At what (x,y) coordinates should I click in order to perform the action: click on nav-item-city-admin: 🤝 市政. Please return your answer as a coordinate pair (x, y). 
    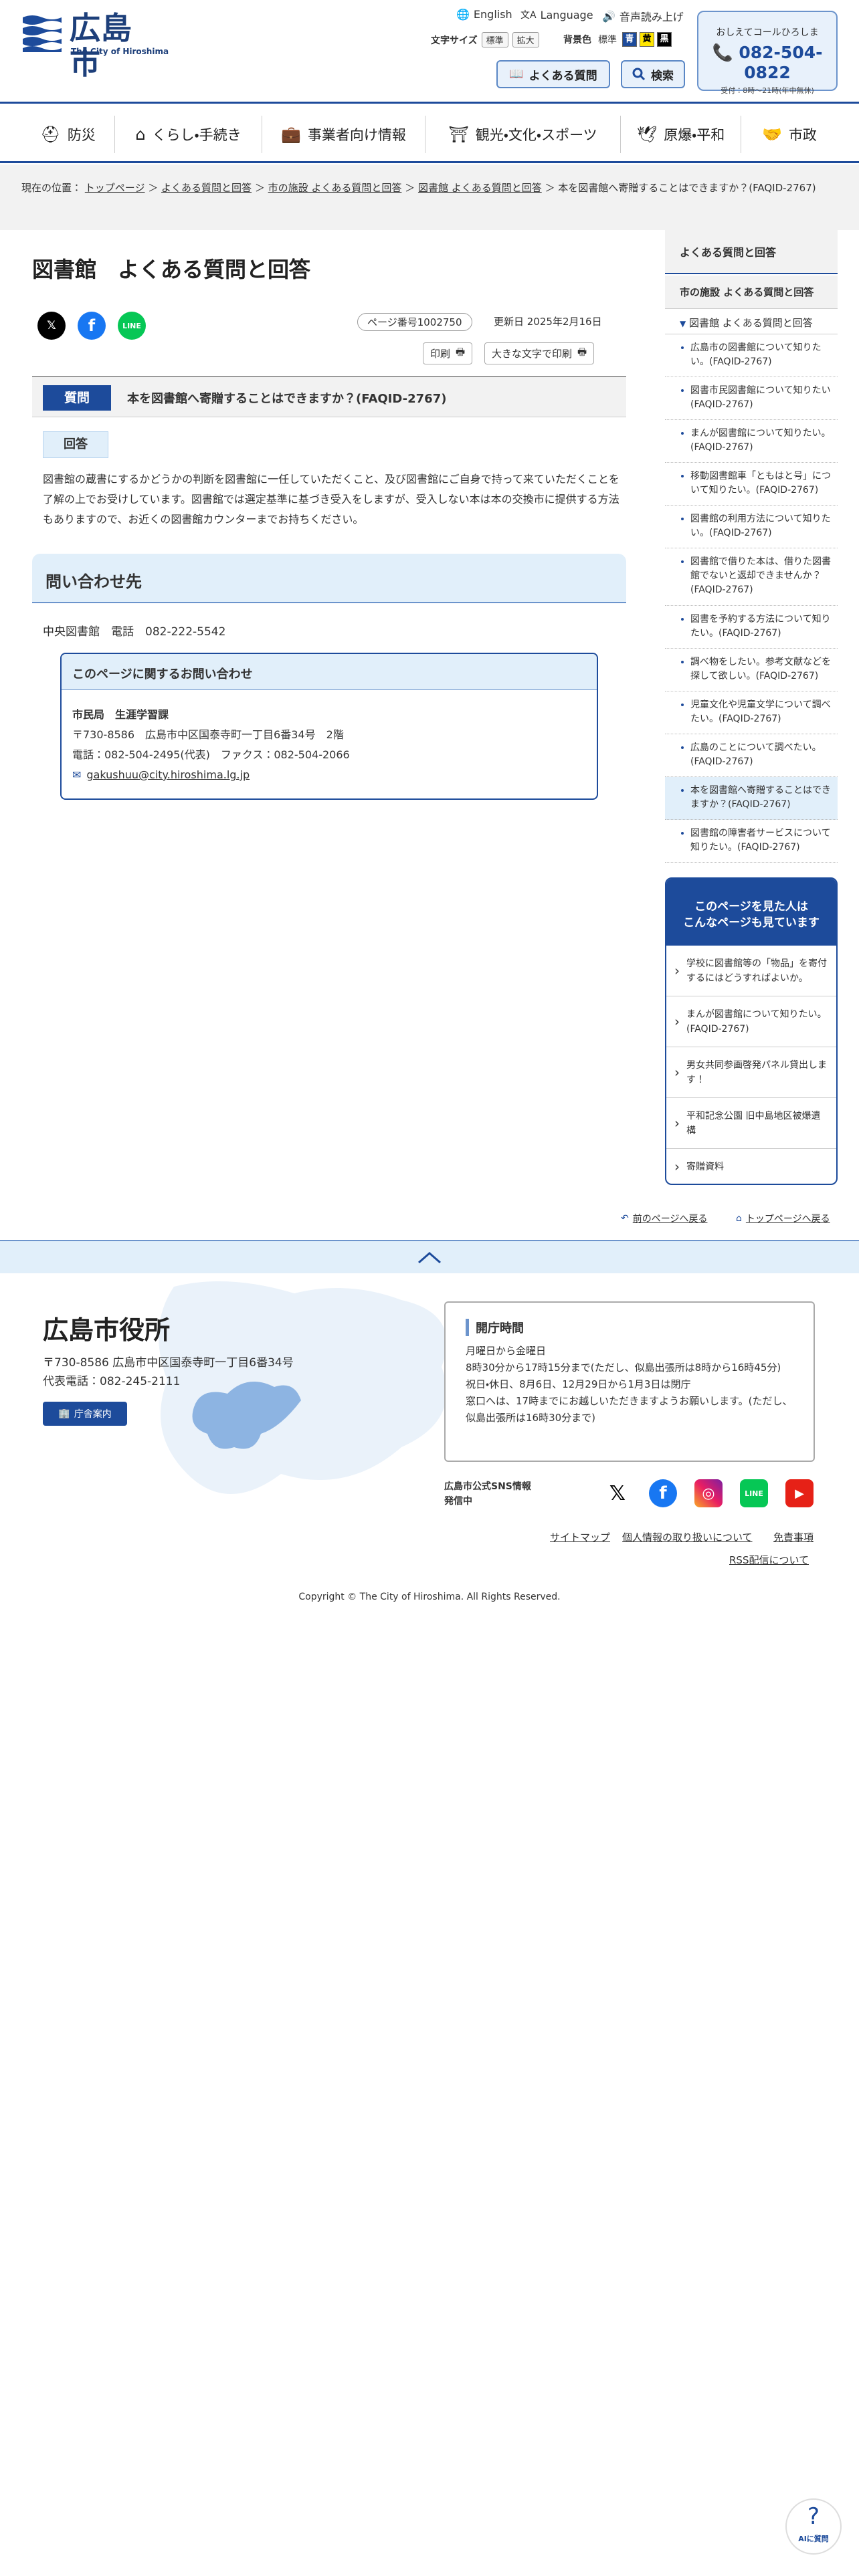
    Looking at the image, I should click on (789, 134).